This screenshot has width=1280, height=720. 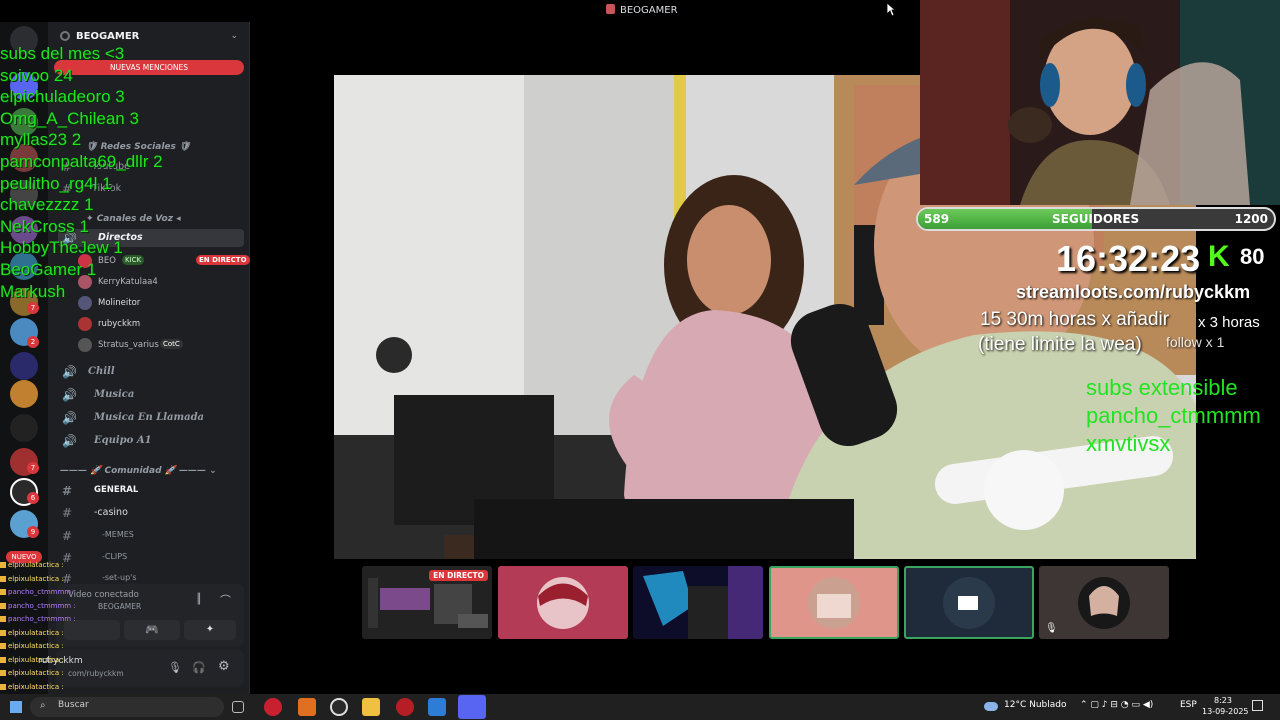 What do you see at coordinates (128, 345) in the screenshot?
I see `username: Stratus_varius` at bounding box center [128, 345].